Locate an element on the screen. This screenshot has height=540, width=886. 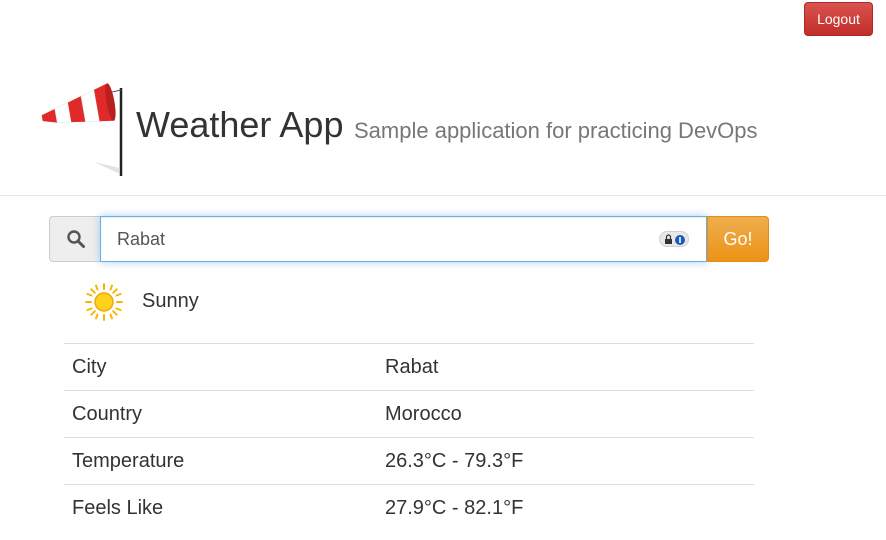
search-icon is located at coordinates (76, 239).